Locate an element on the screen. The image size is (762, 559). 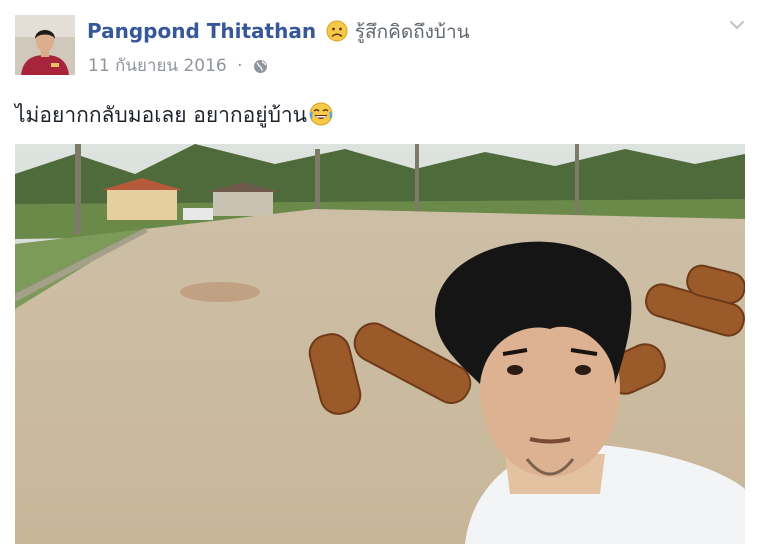
globe-icon is located at coordinates (260, 69).